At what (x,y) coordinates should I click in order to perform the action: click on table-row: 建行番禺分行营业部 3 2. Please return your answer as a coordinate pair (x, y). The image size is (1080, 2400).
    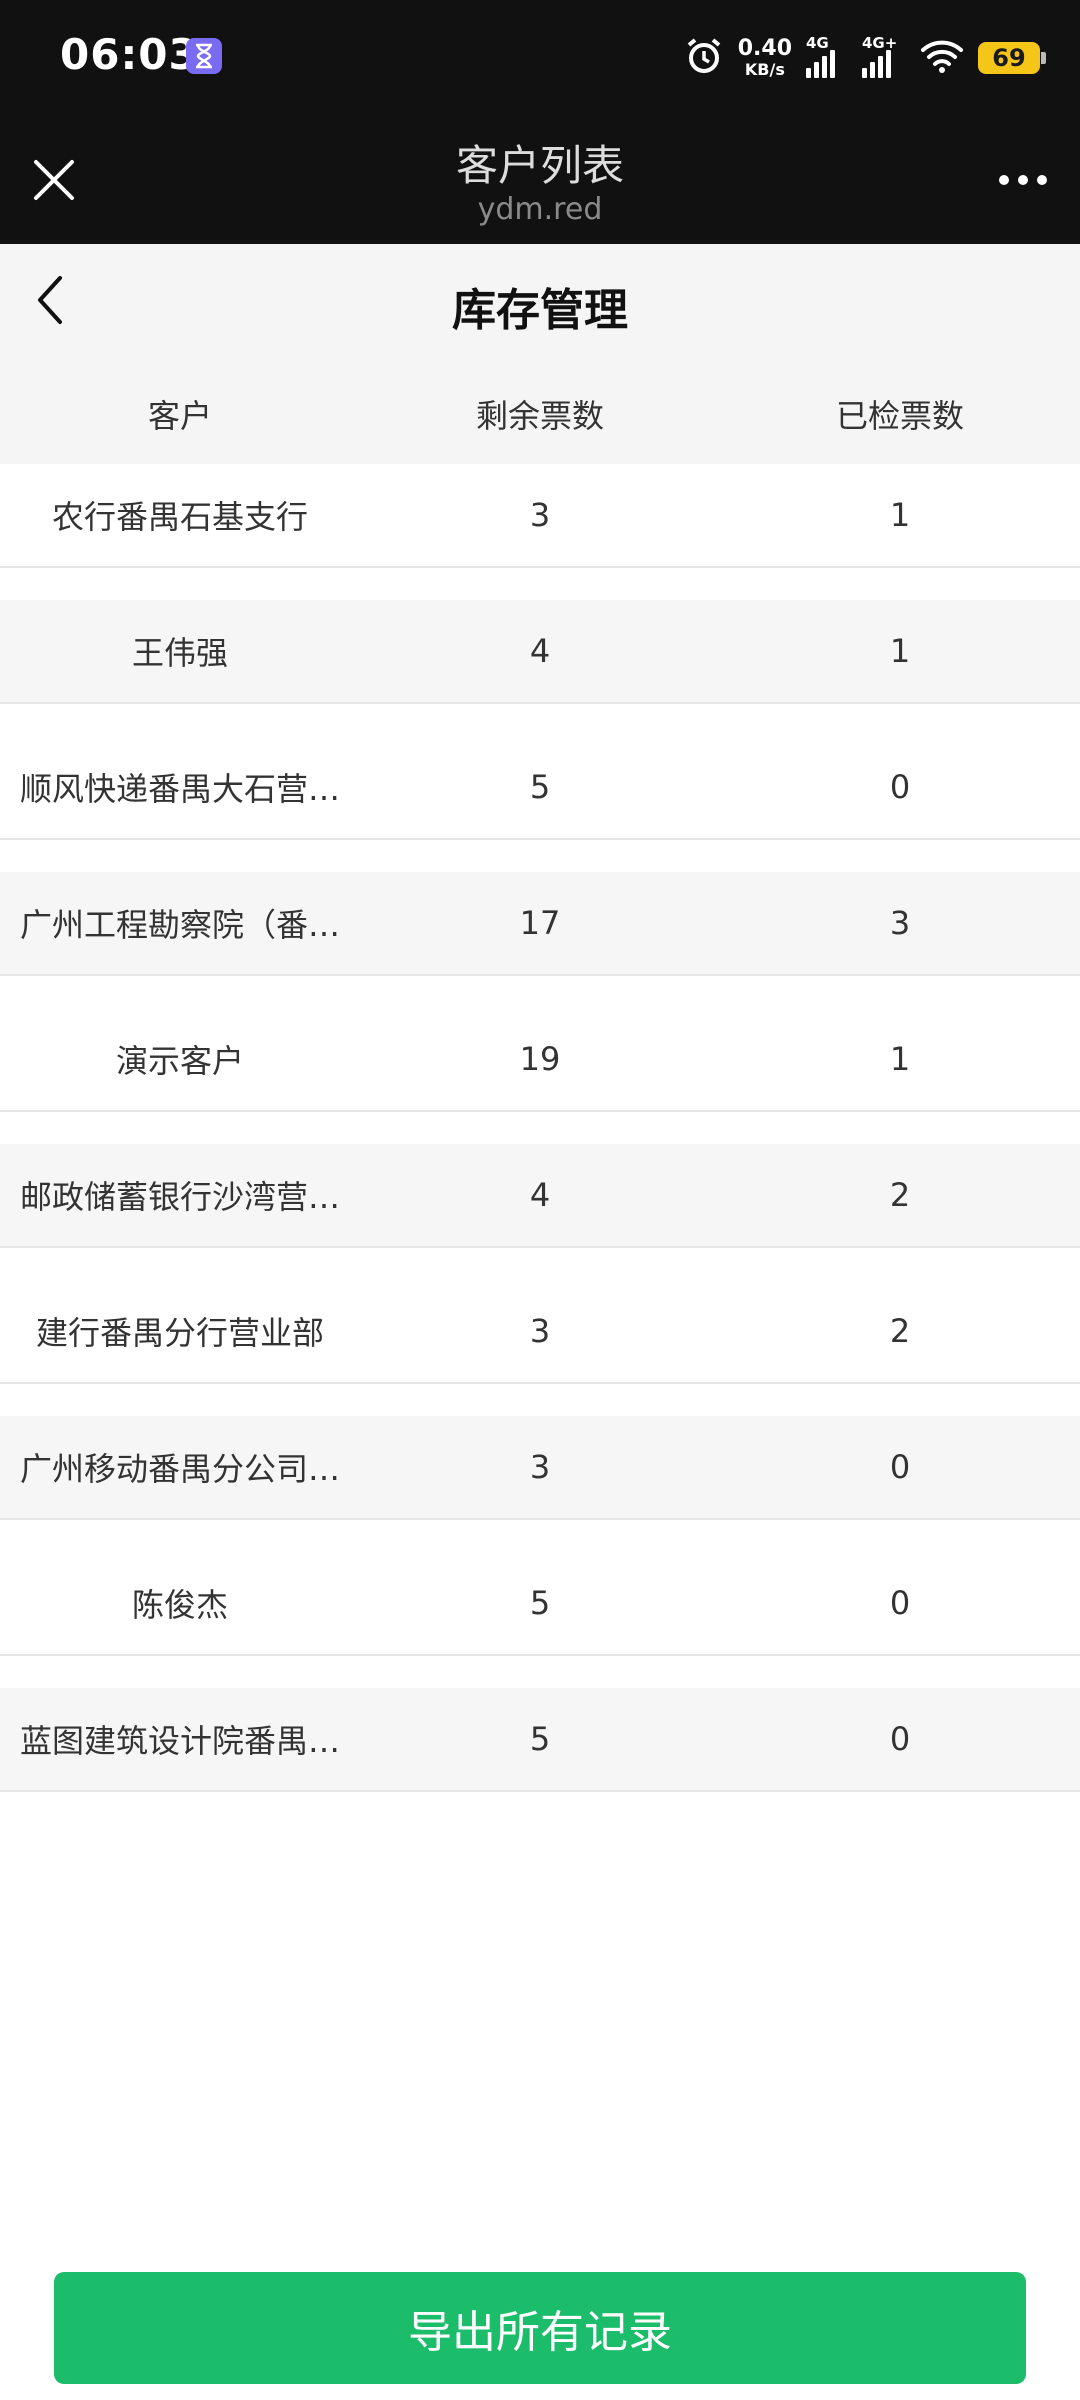
    Looking at the image, I should click on (540, 1332).